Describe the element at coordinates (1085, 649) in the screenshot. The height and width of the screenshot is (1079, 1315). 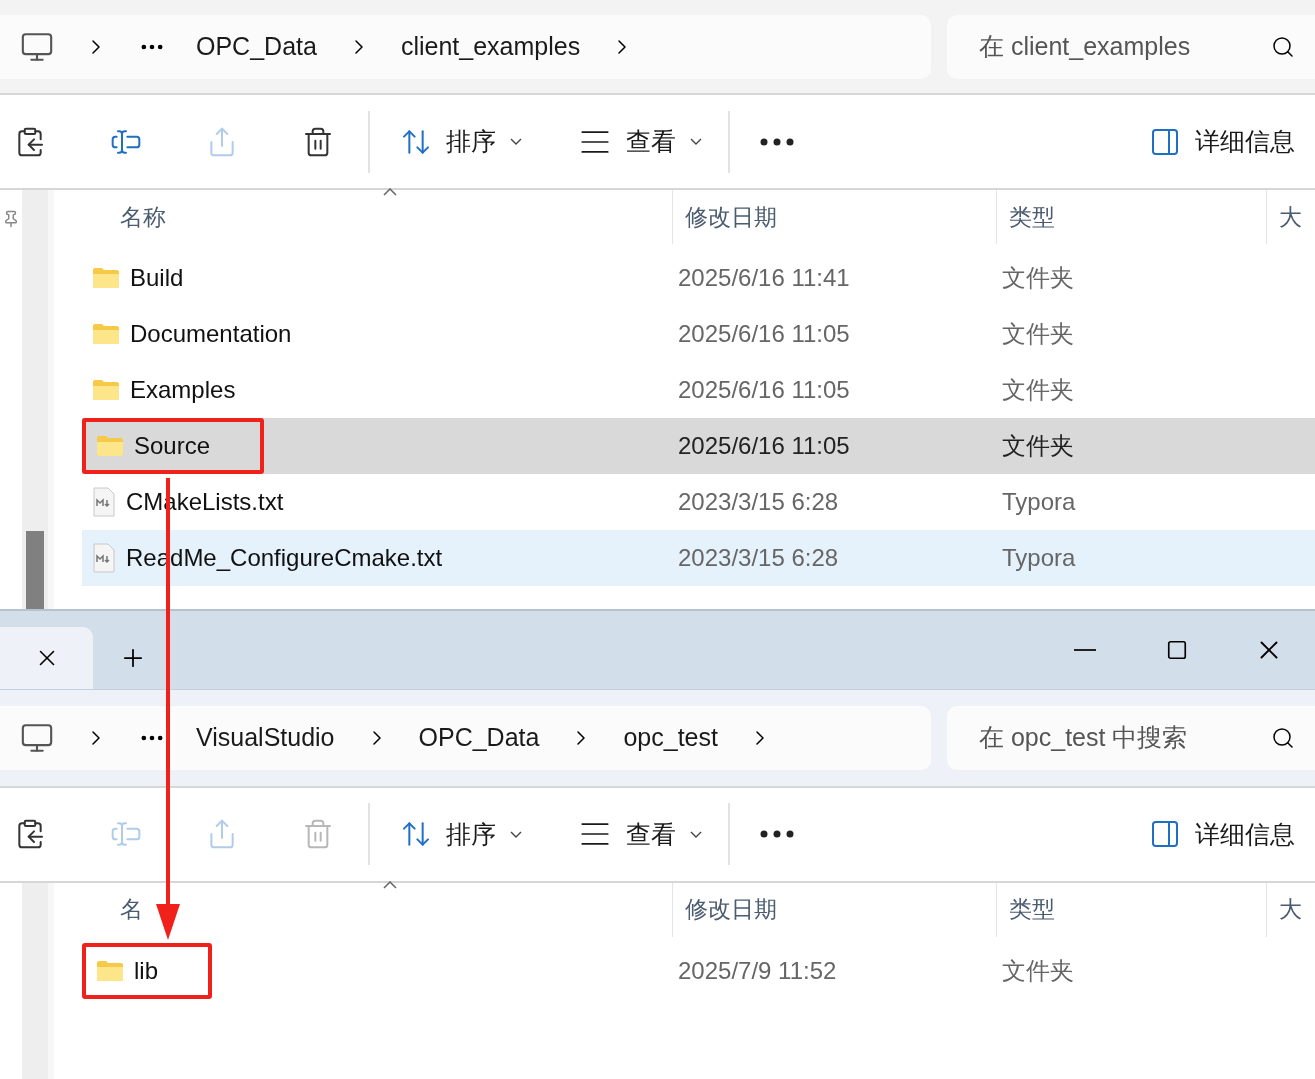
I see `minimize-icon` at that location.